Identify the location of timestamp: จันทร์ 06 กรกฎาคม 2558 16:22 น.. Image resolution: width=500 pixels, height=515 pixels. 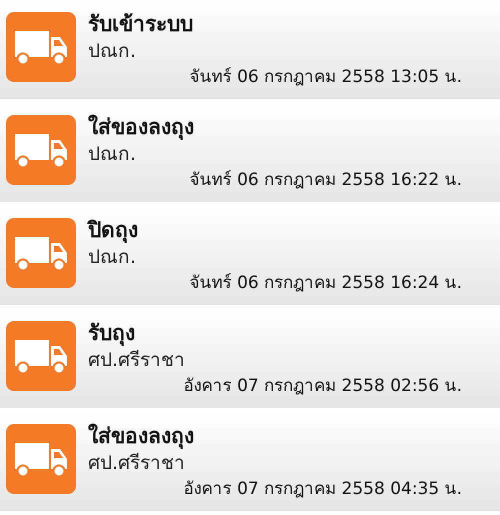
(326, 180).